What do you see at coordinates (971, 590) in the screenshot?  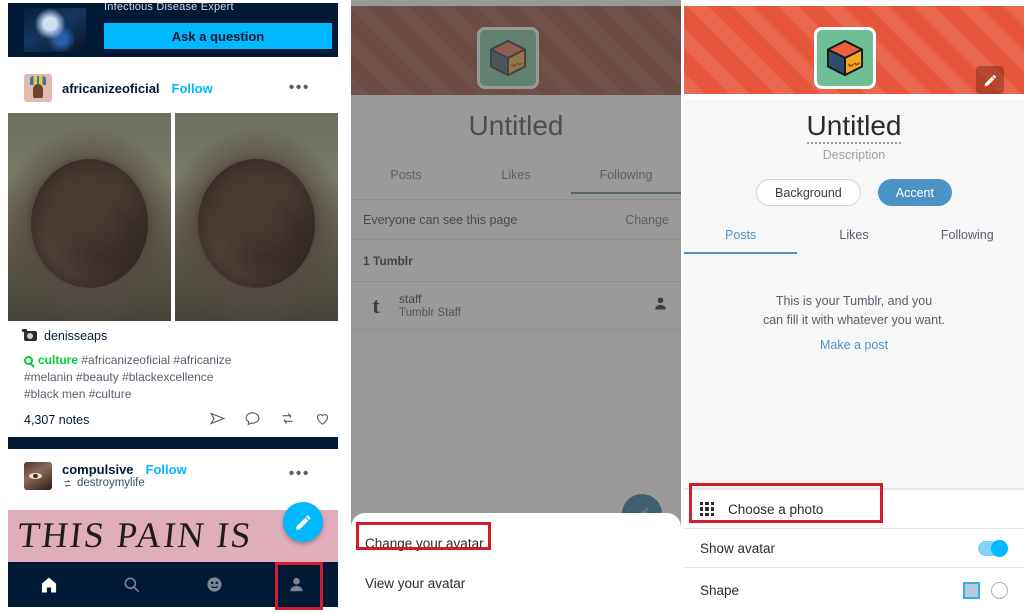 I see `shape-square-option` at bounding box center [971, 590].